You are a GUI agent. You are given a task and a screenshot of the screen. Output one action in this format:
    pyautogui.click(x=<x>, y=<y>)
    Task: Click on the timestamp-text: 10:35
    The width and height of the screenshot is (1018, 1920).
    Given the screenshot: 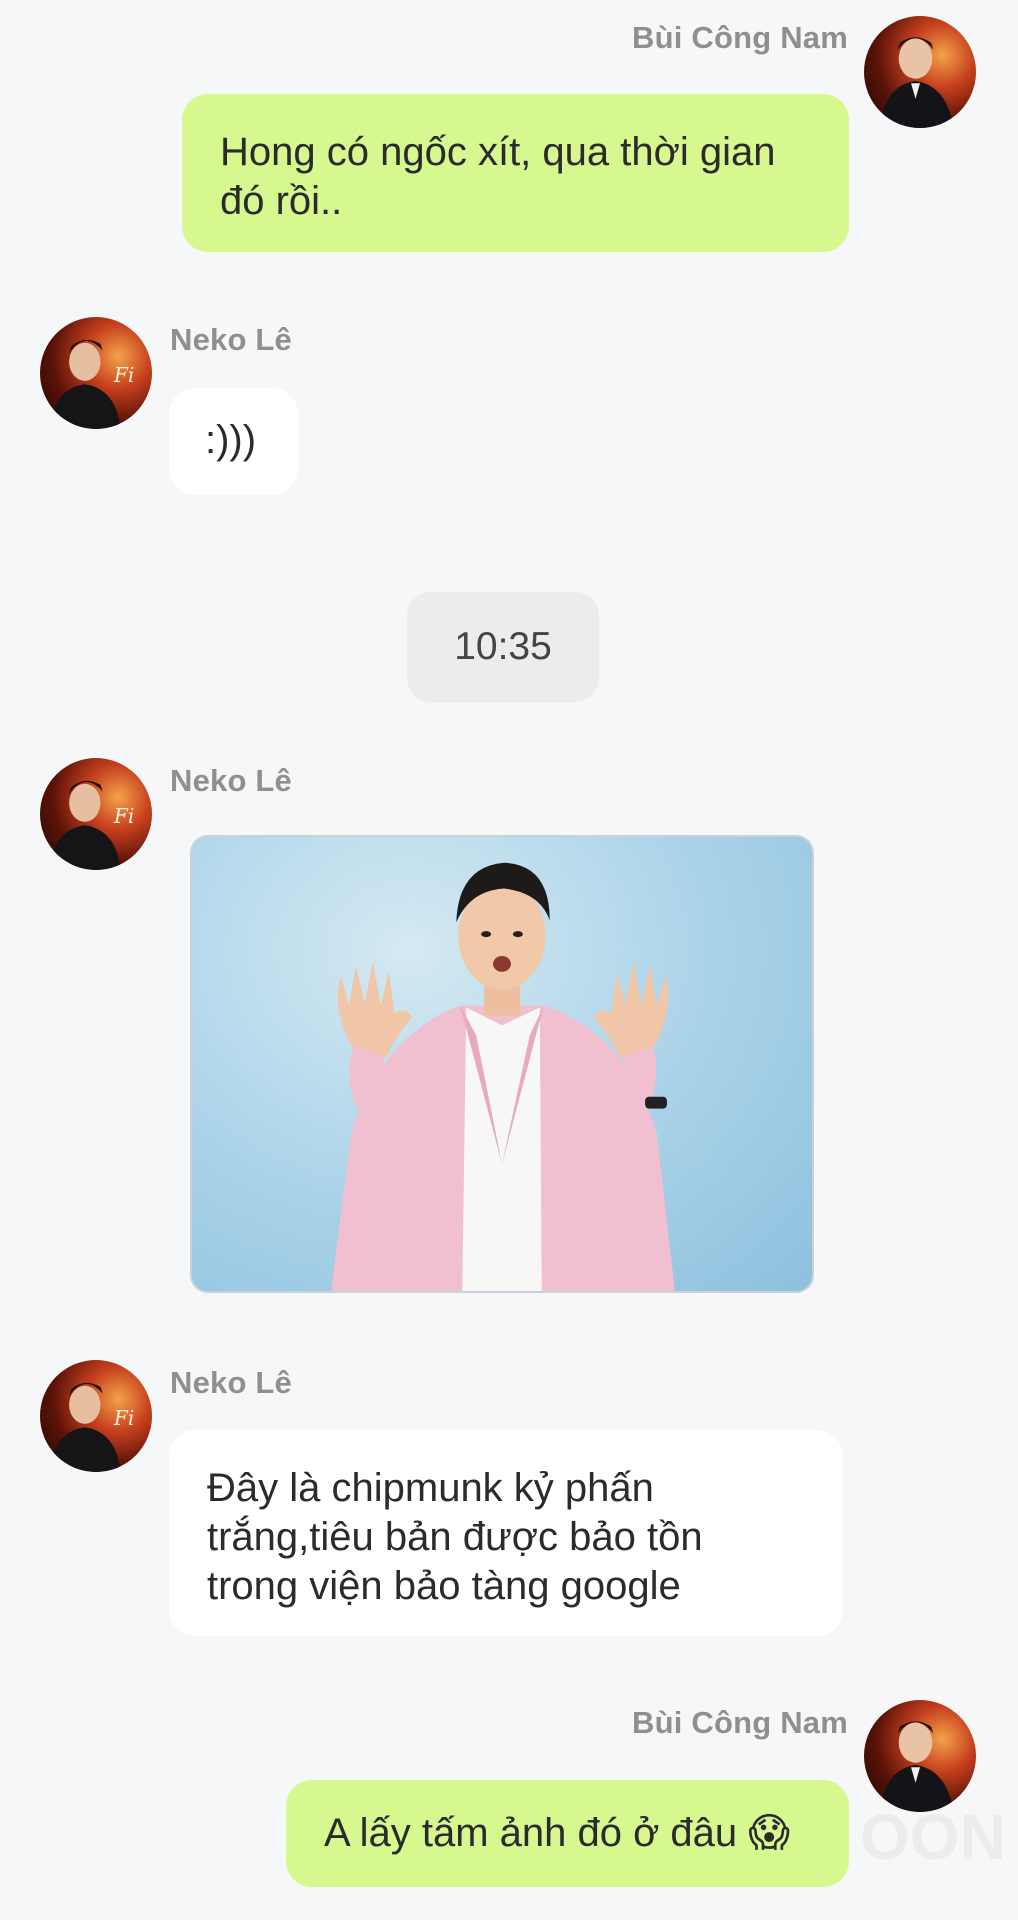 What is the action you would take?
    pyautogui.click(x=503, y=646)
    